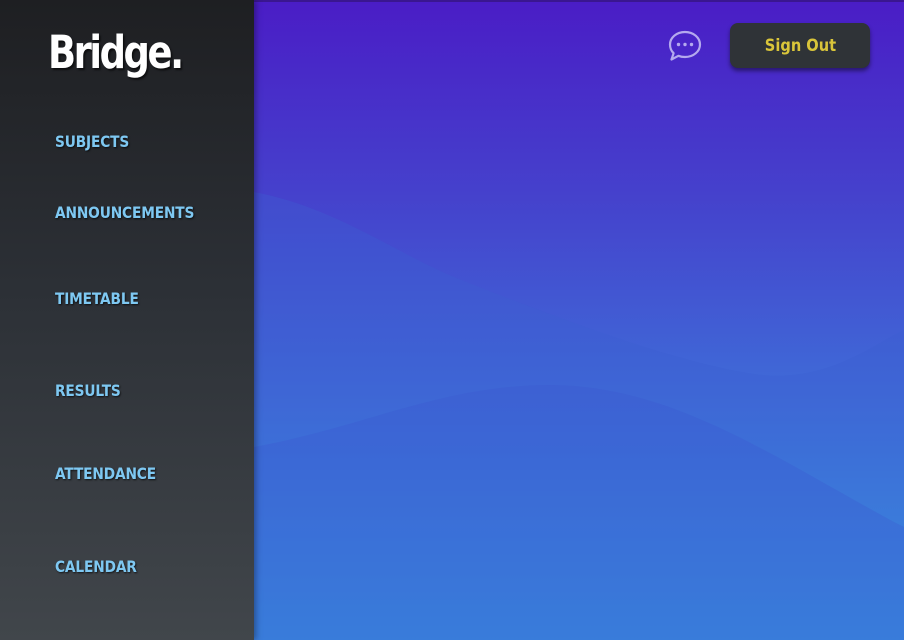 The width and height of the screenshot is (904, 640). Describe the element at coordinates (88, 391) in the screenshot. I see `sidebar-item-results: RESULTS` at that location.